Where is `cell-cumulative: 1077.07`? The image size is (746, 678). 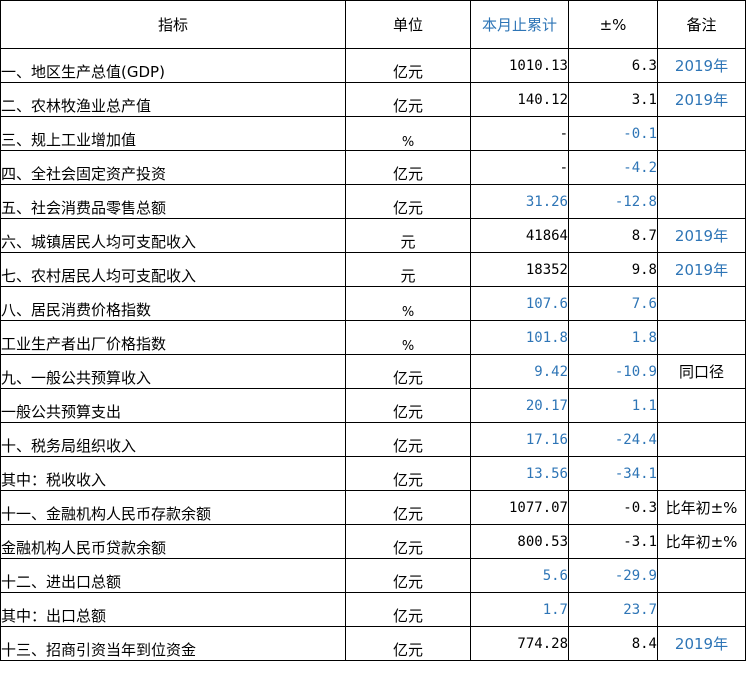
cell-cumulative: 1077.07 is located at coordinates (519, 507).